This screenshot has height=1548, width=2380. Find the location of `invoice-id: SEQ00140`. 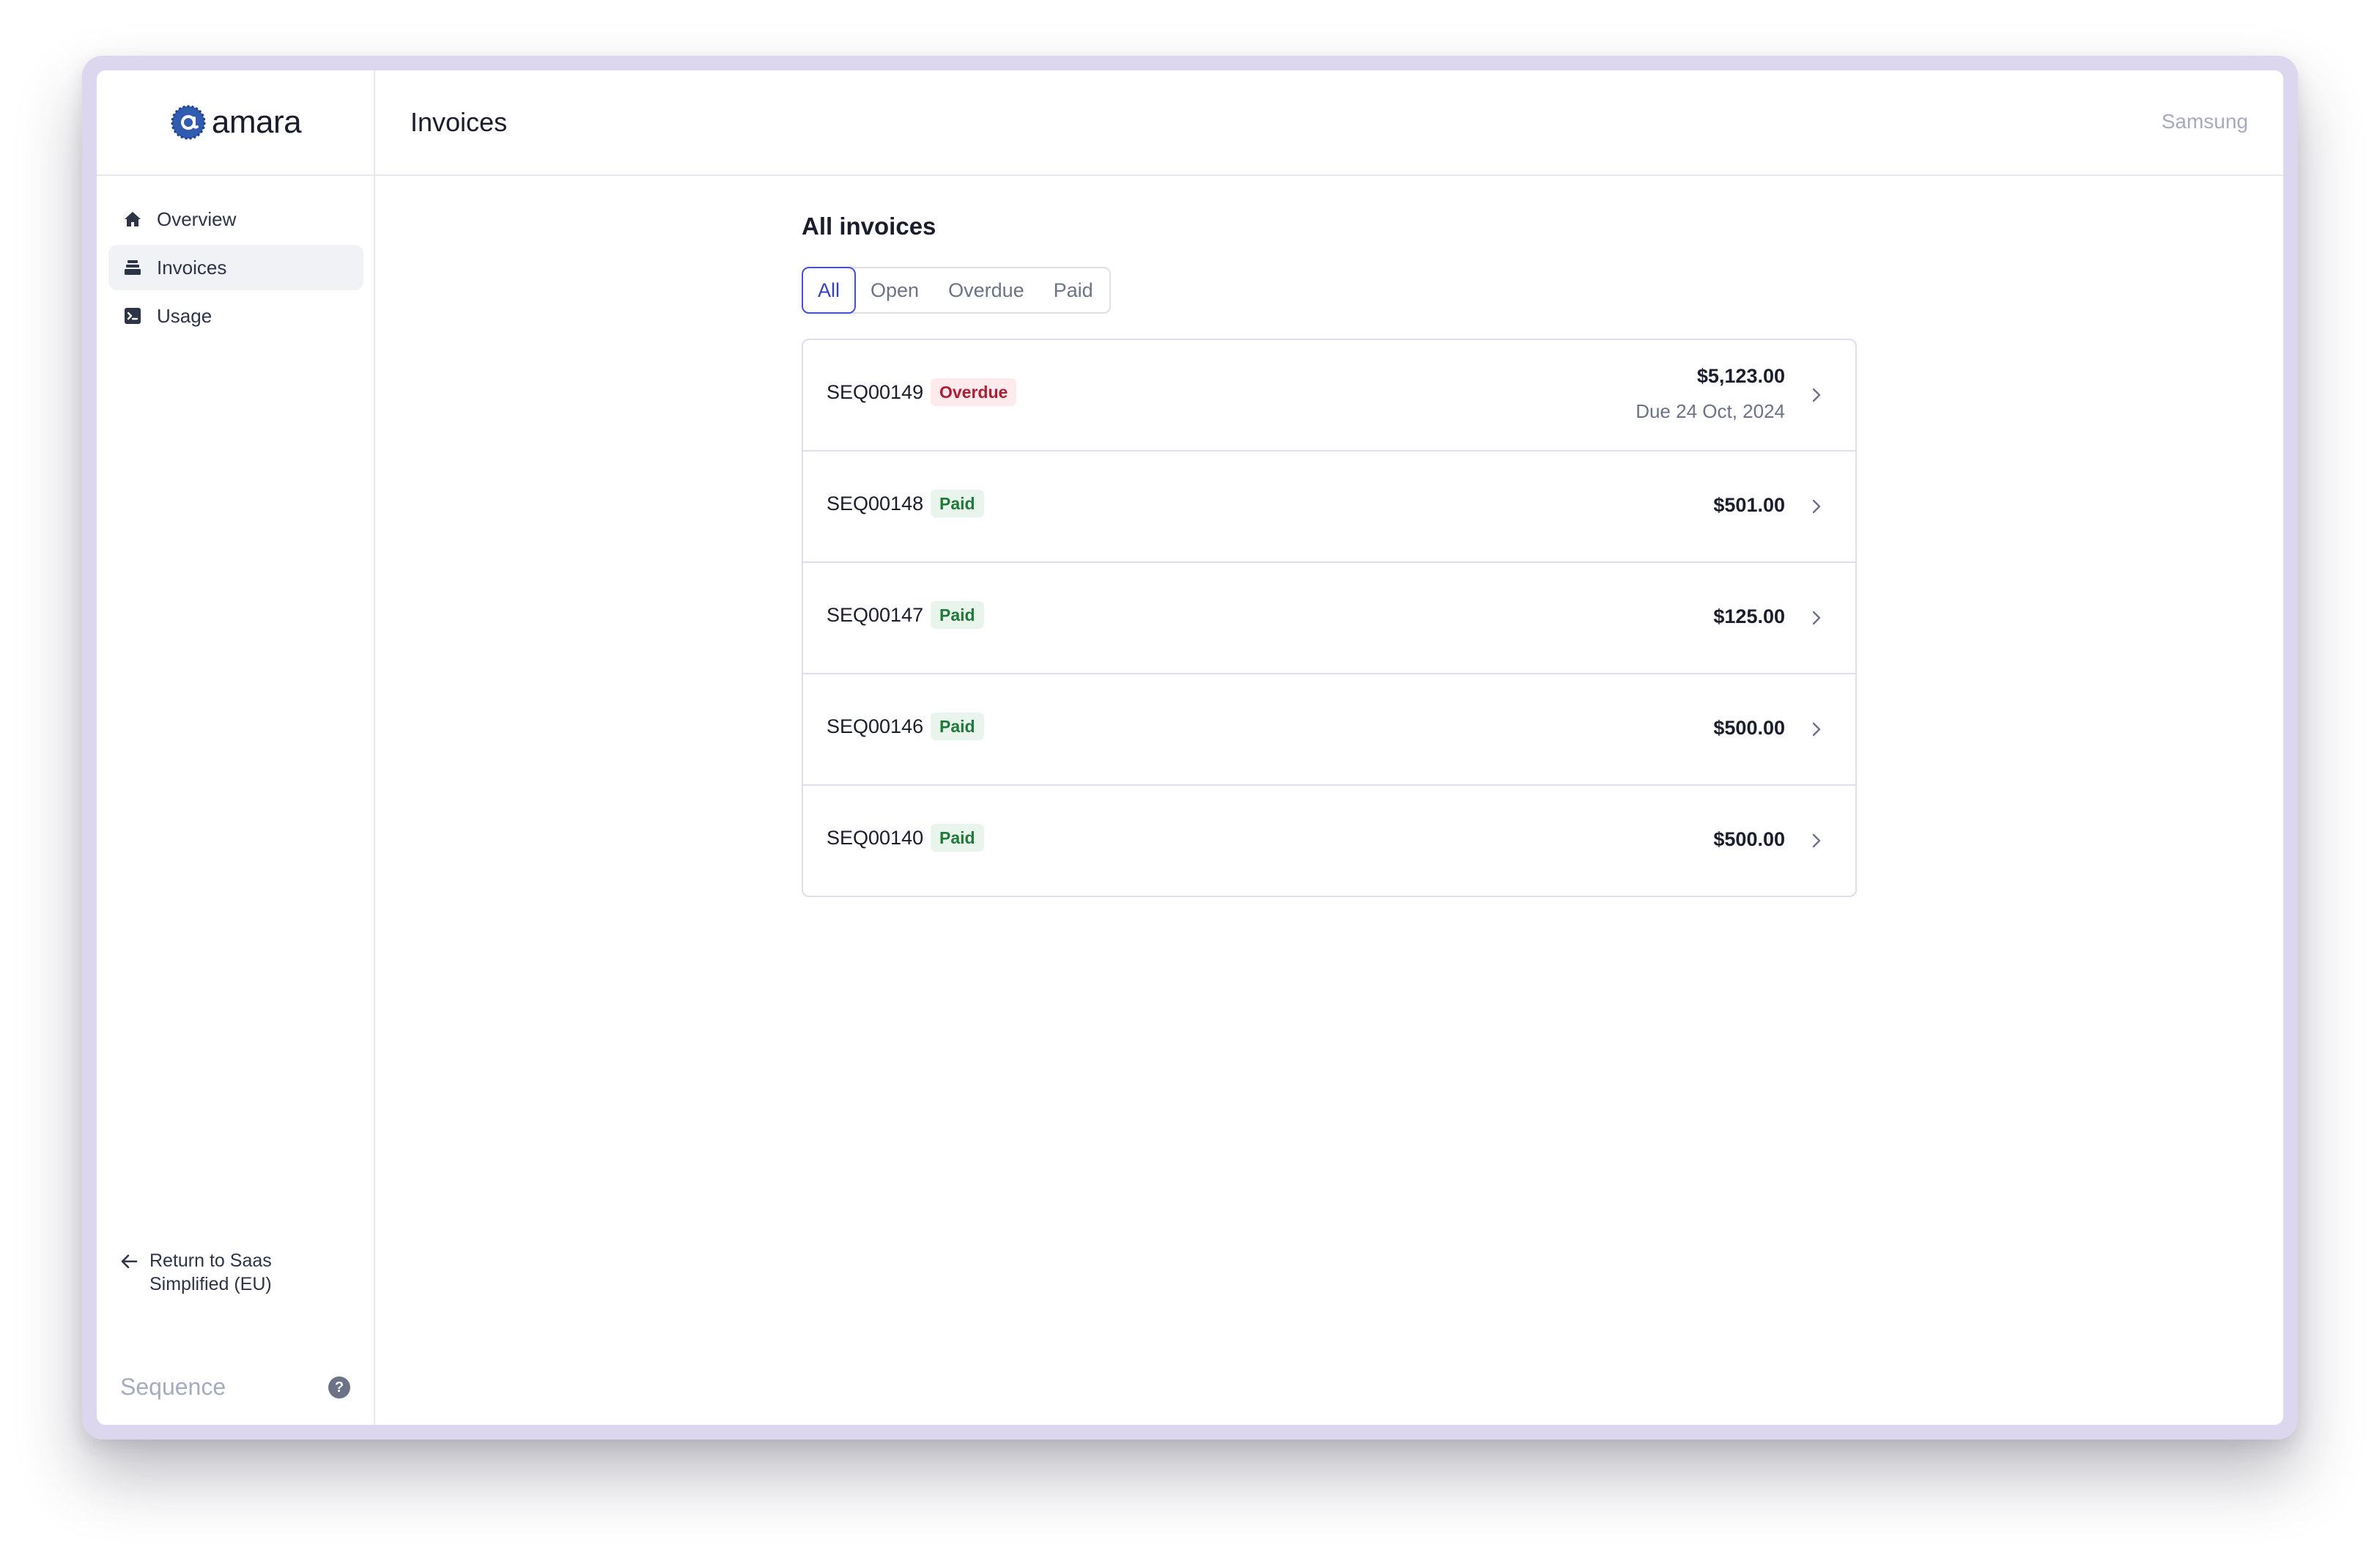

invoice-id: SEQ00140 is located at coordinates (875, 838).